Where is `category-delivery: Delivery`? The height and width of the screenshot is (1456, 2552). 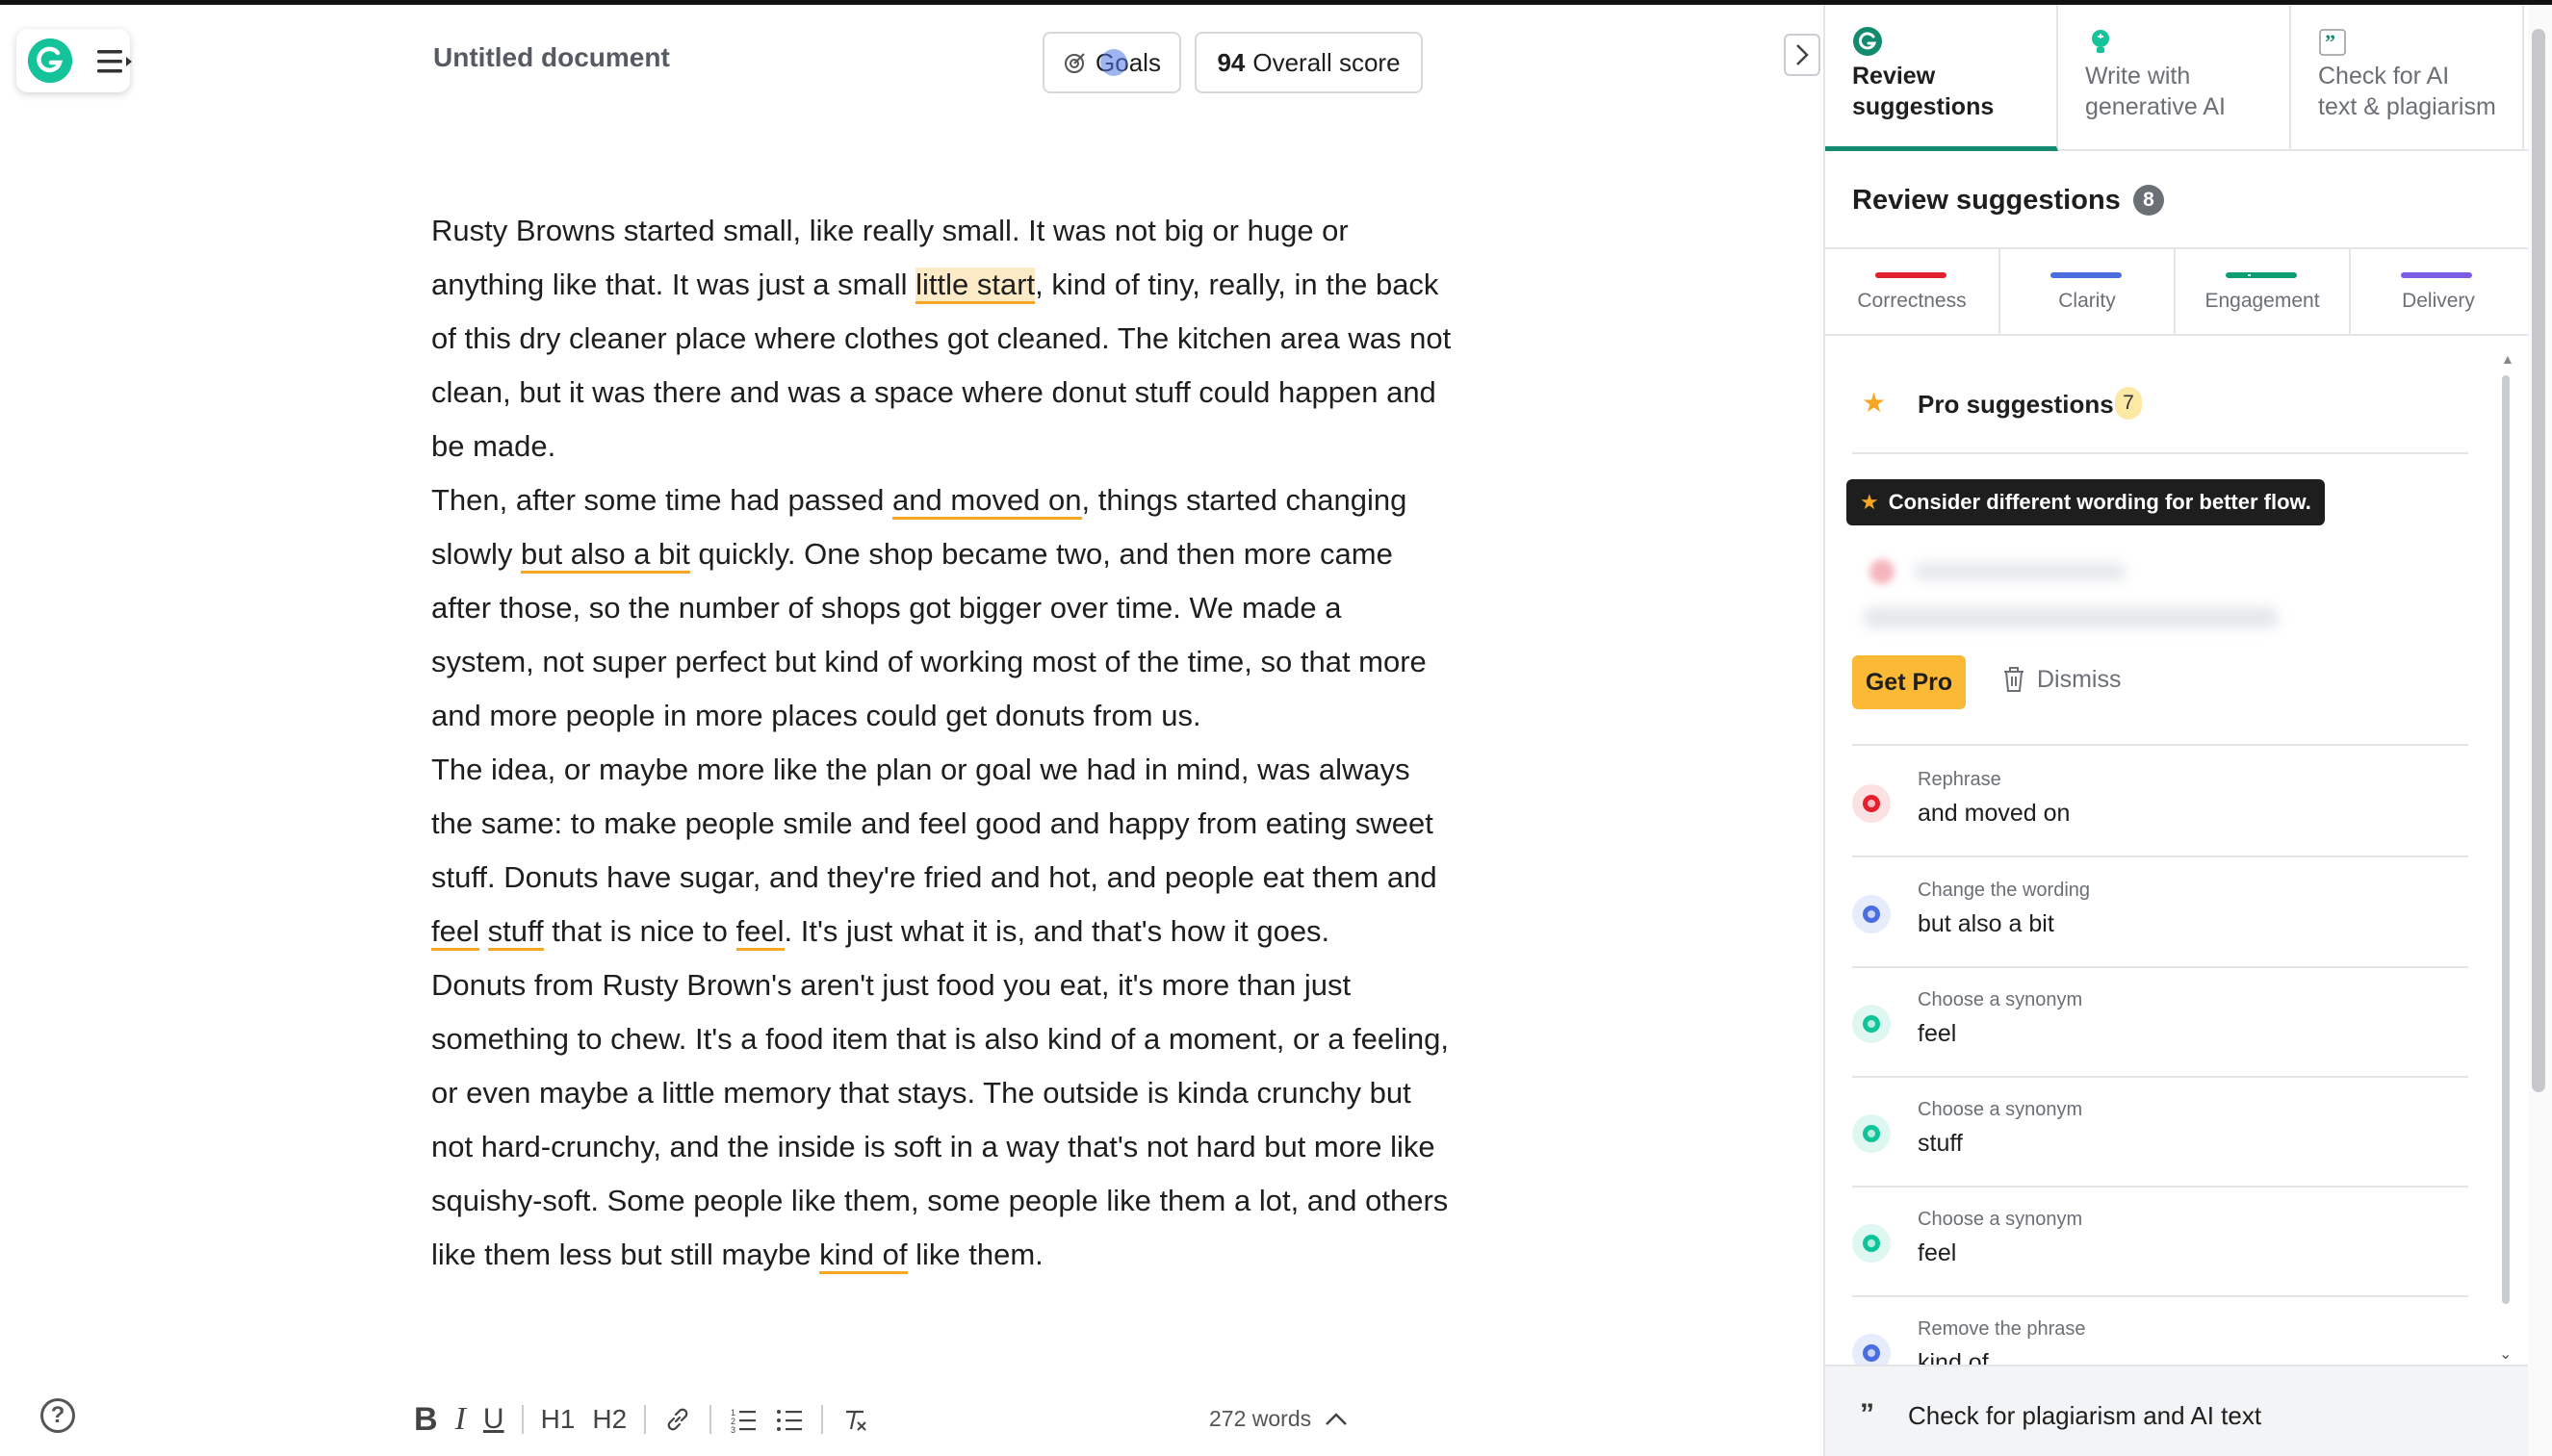
category-delivery: Delivery is located at coordinates (2438, 292).